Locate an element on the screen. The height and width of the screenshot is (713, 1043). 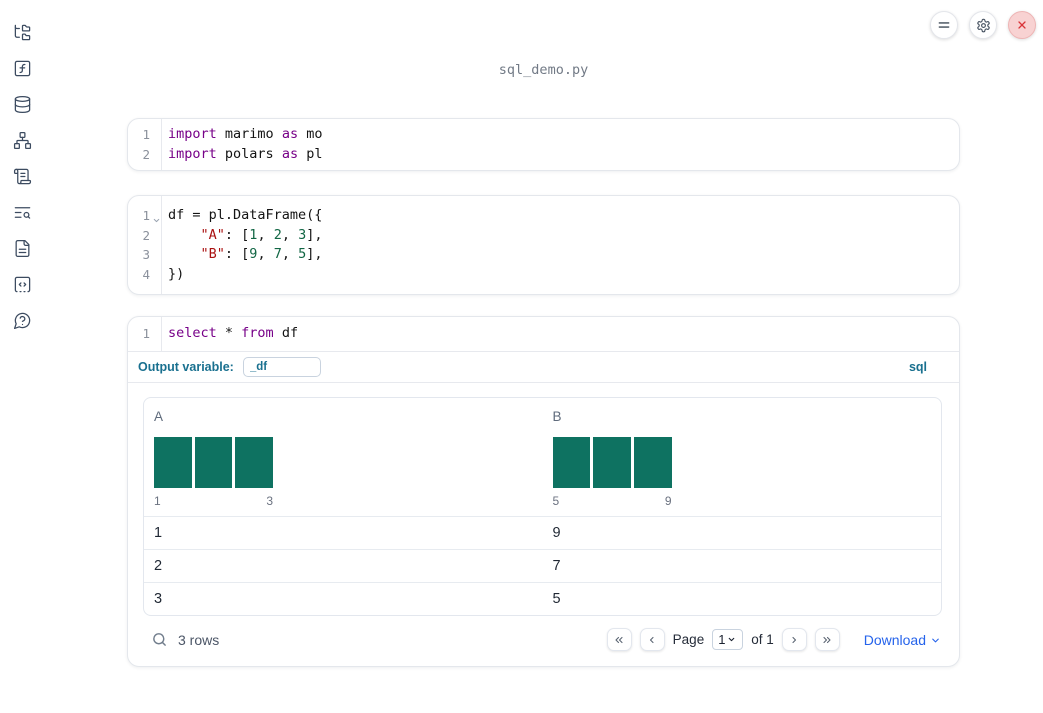
page-label: Page is located at coordinates (688, 639).